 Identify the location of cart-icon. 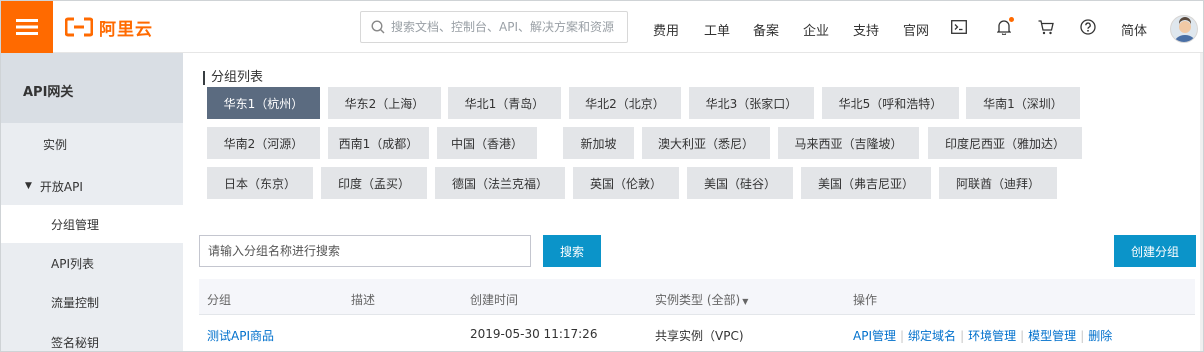
(1046, 27).